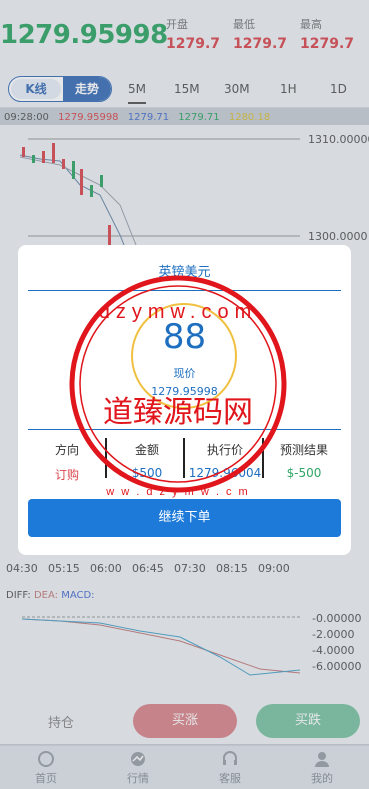 Image resolution: width=369 pixels, height=789 pixels. I want to click on strike-header: 执行价, so click(224, 450).